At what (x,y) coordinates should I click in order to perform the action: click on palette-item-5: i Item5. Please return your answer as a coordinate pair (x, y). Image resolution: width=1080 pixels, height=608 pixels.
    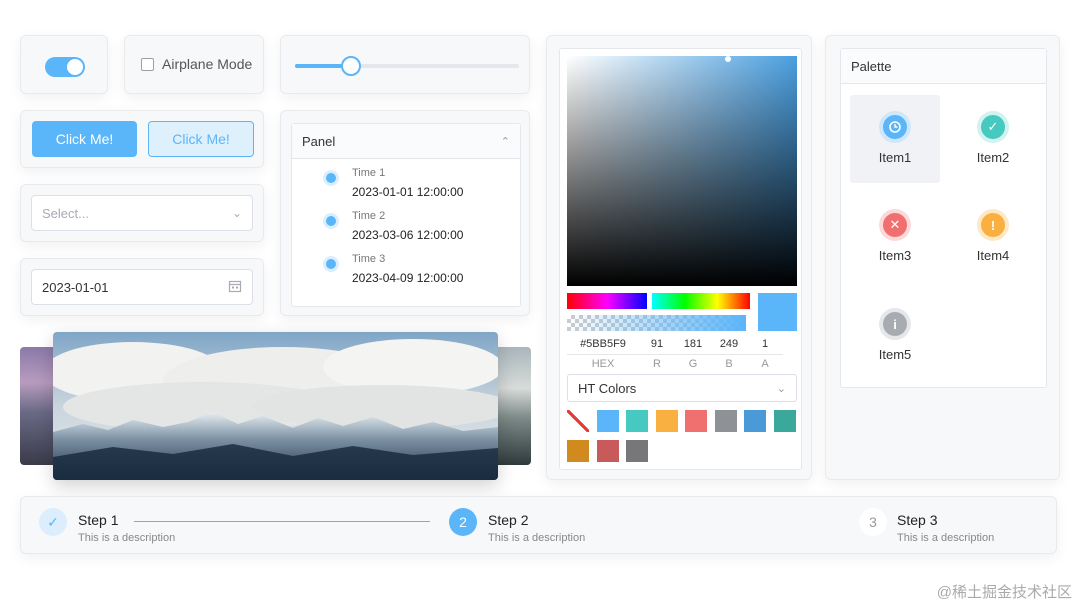
    Looking at the image, I should click on (895, 336).